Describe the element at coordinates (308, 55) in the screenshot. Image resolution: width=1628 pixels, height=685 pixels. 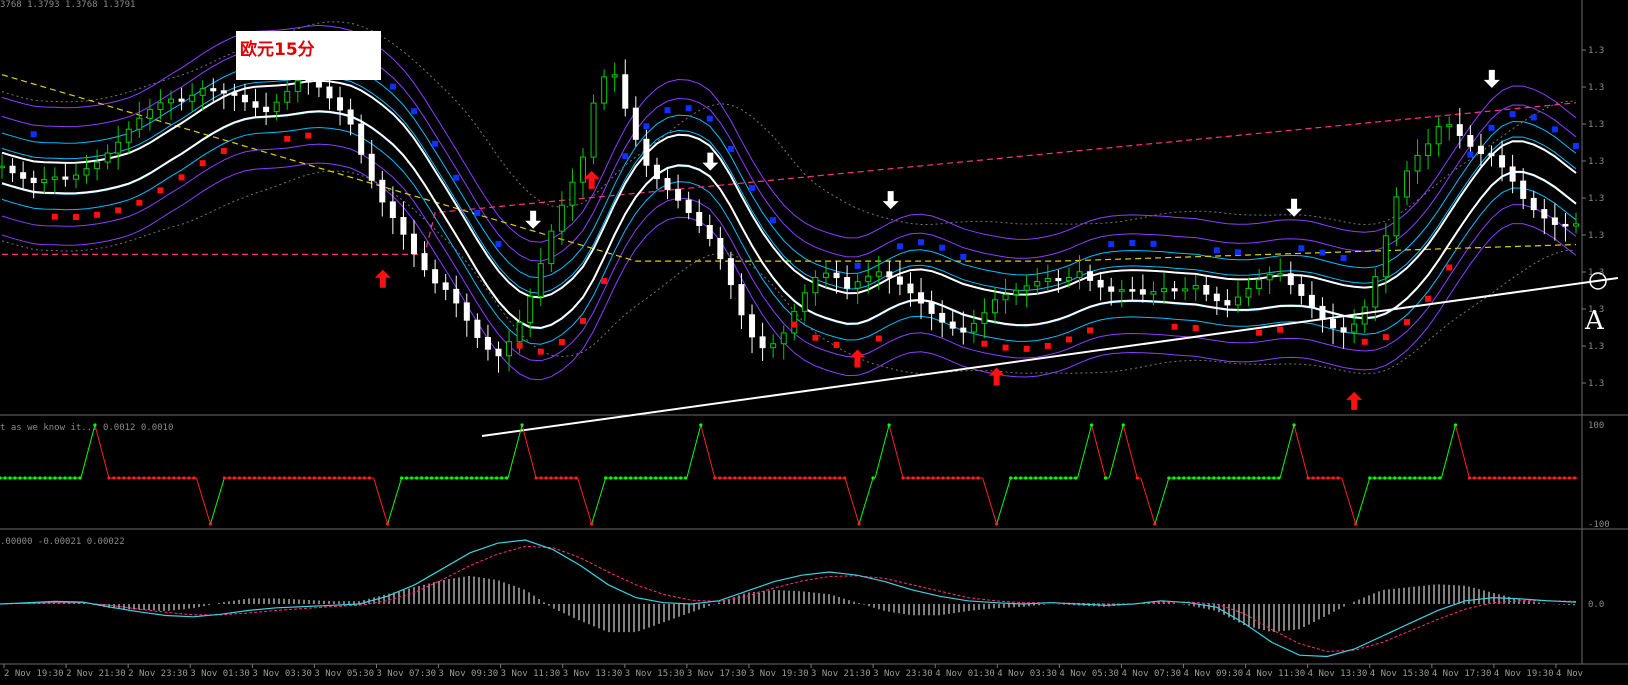
I see `chart-title-box: 欧元15分` at that location.